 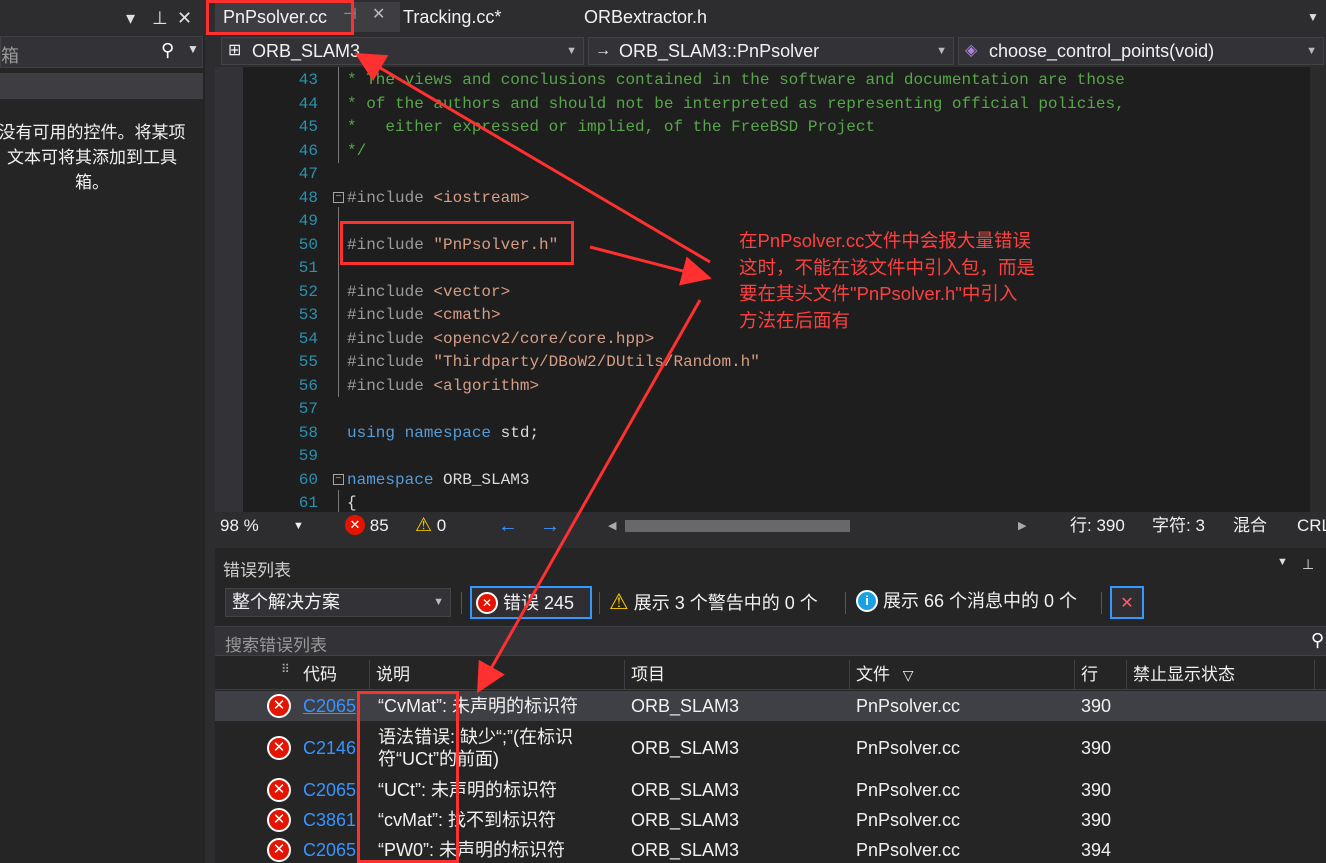 I want to click on tab-tracking-cc: Tracking.cc*, so click(x=488, y=17).